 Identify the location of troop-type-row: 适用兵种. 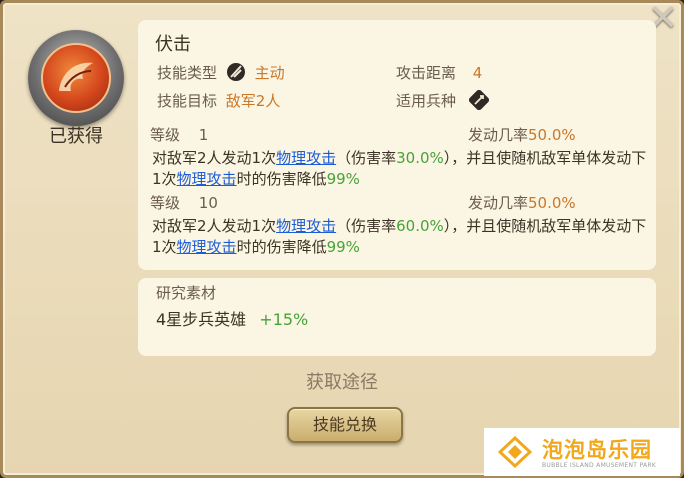
(444, 100).